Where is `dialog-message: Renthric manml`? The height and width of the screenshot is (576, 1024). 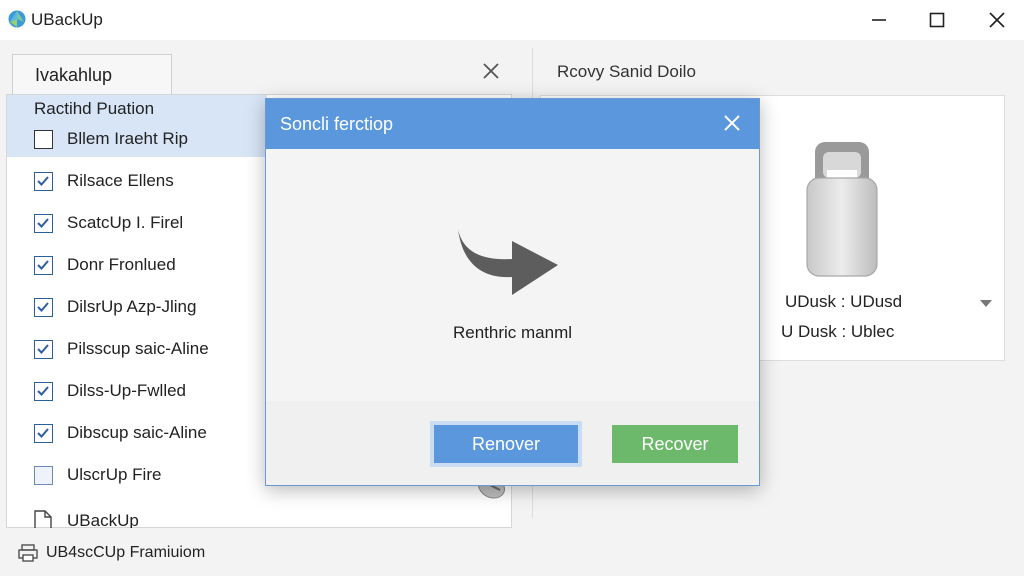 dialog-message: Renthric manml is located at coordinates (512, 332).